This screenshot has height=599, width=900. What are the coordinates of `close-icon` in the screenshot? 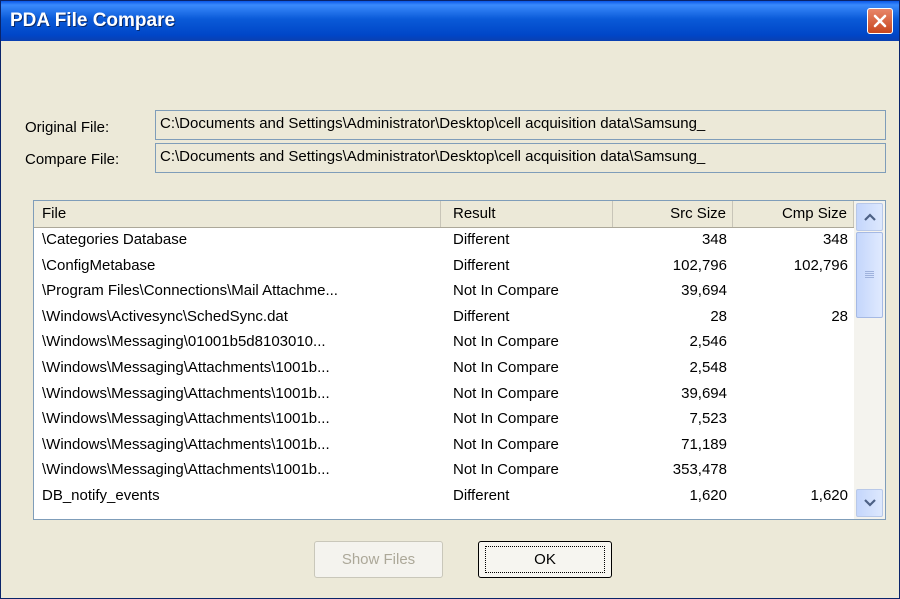 It's located at (880, 21).